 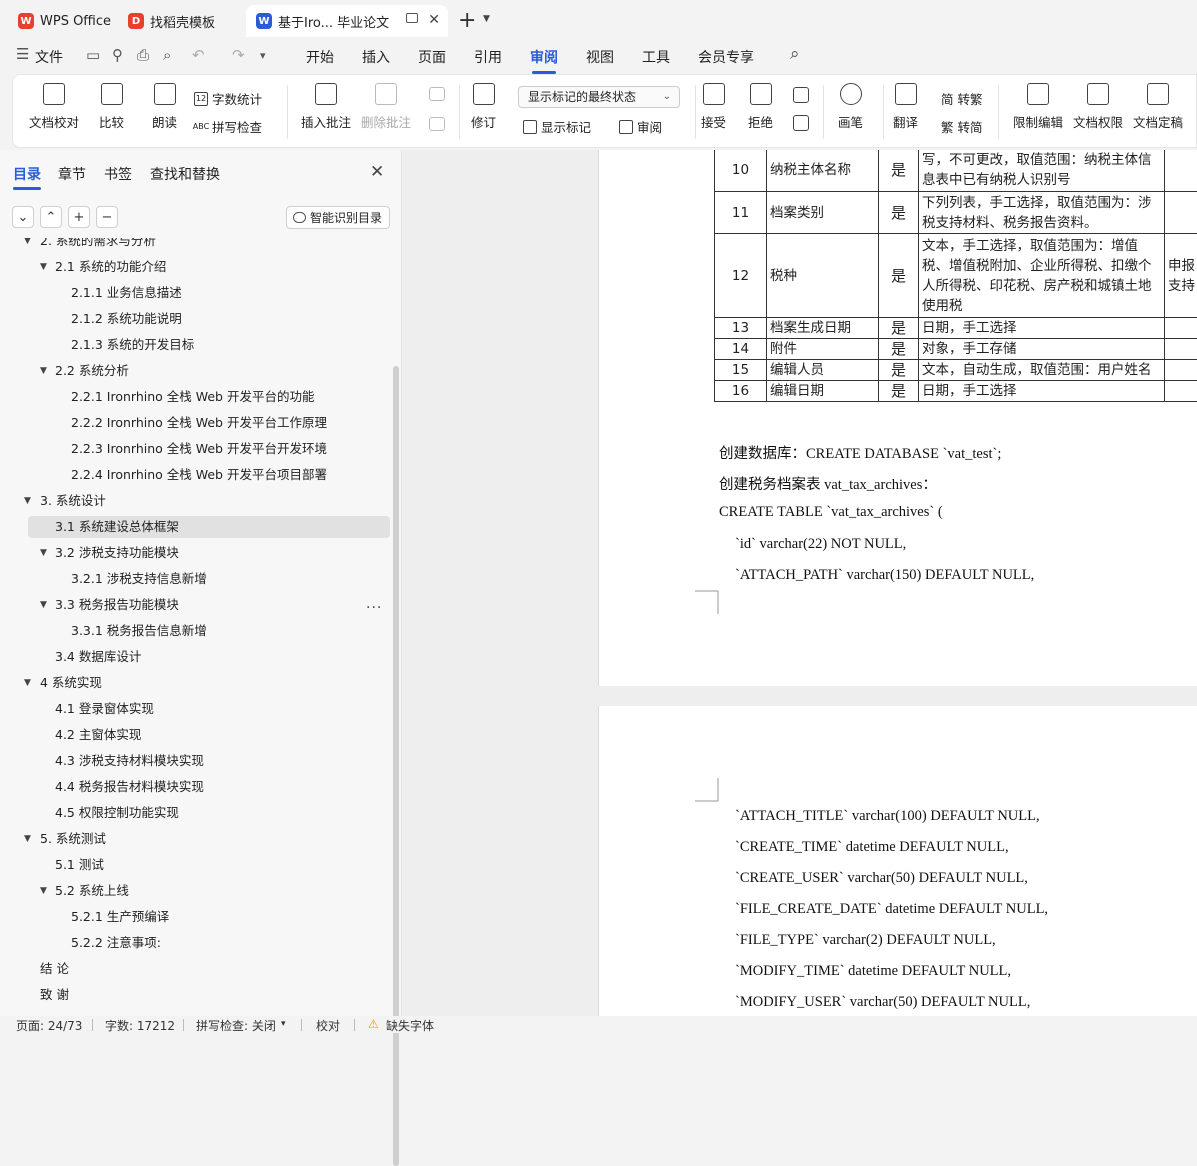 I want to click on toc-item: 5.1 测试, so click(x=196, y=865).